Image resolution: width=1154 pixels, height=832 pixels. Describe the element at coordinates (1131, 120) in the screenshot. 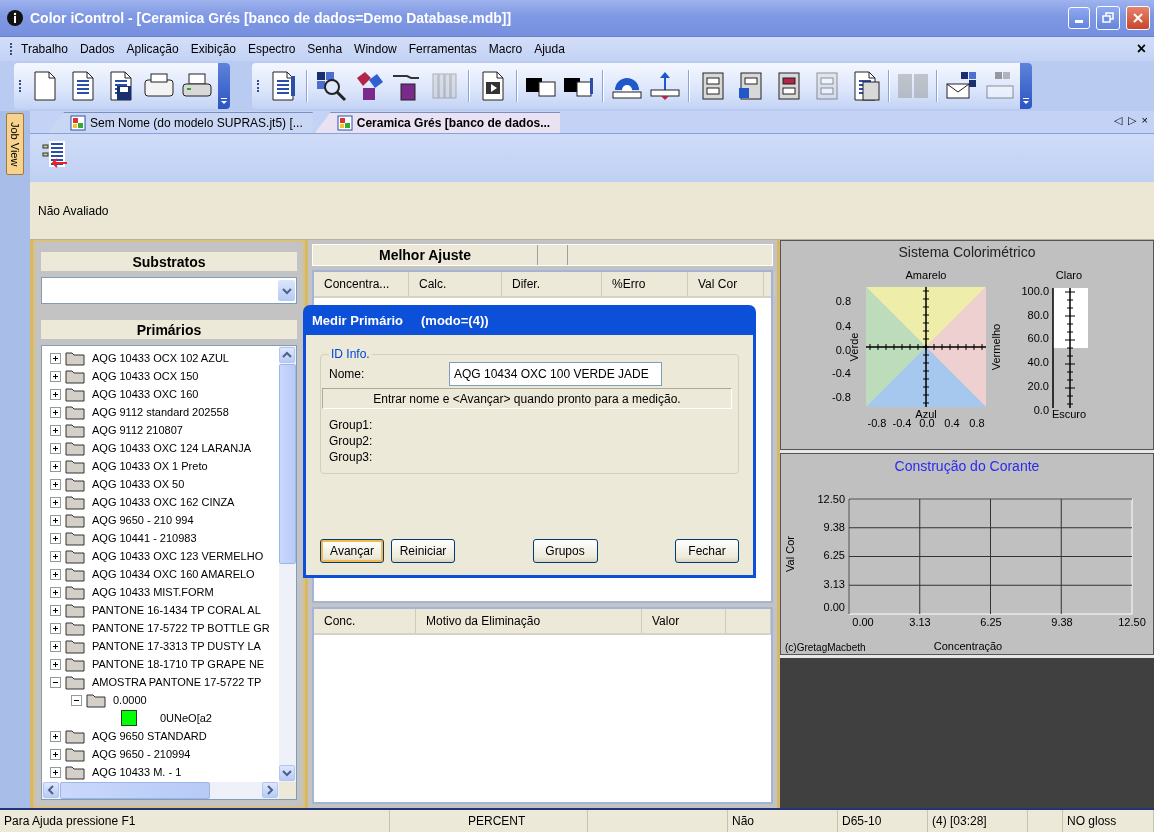

I see `tab-control: ▷` at that location.